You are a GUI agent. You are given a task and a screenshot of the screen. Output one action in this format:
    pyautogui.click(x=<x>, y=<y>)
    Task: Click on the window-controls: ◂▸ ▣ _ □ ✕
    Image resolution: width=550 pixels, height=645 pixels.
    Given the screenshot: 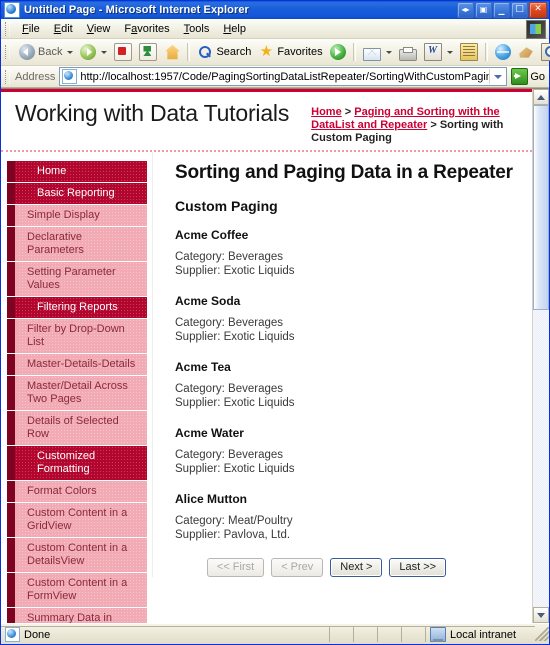 What is the action you would take?
    pyautogui.click(x=502, y=10)
    